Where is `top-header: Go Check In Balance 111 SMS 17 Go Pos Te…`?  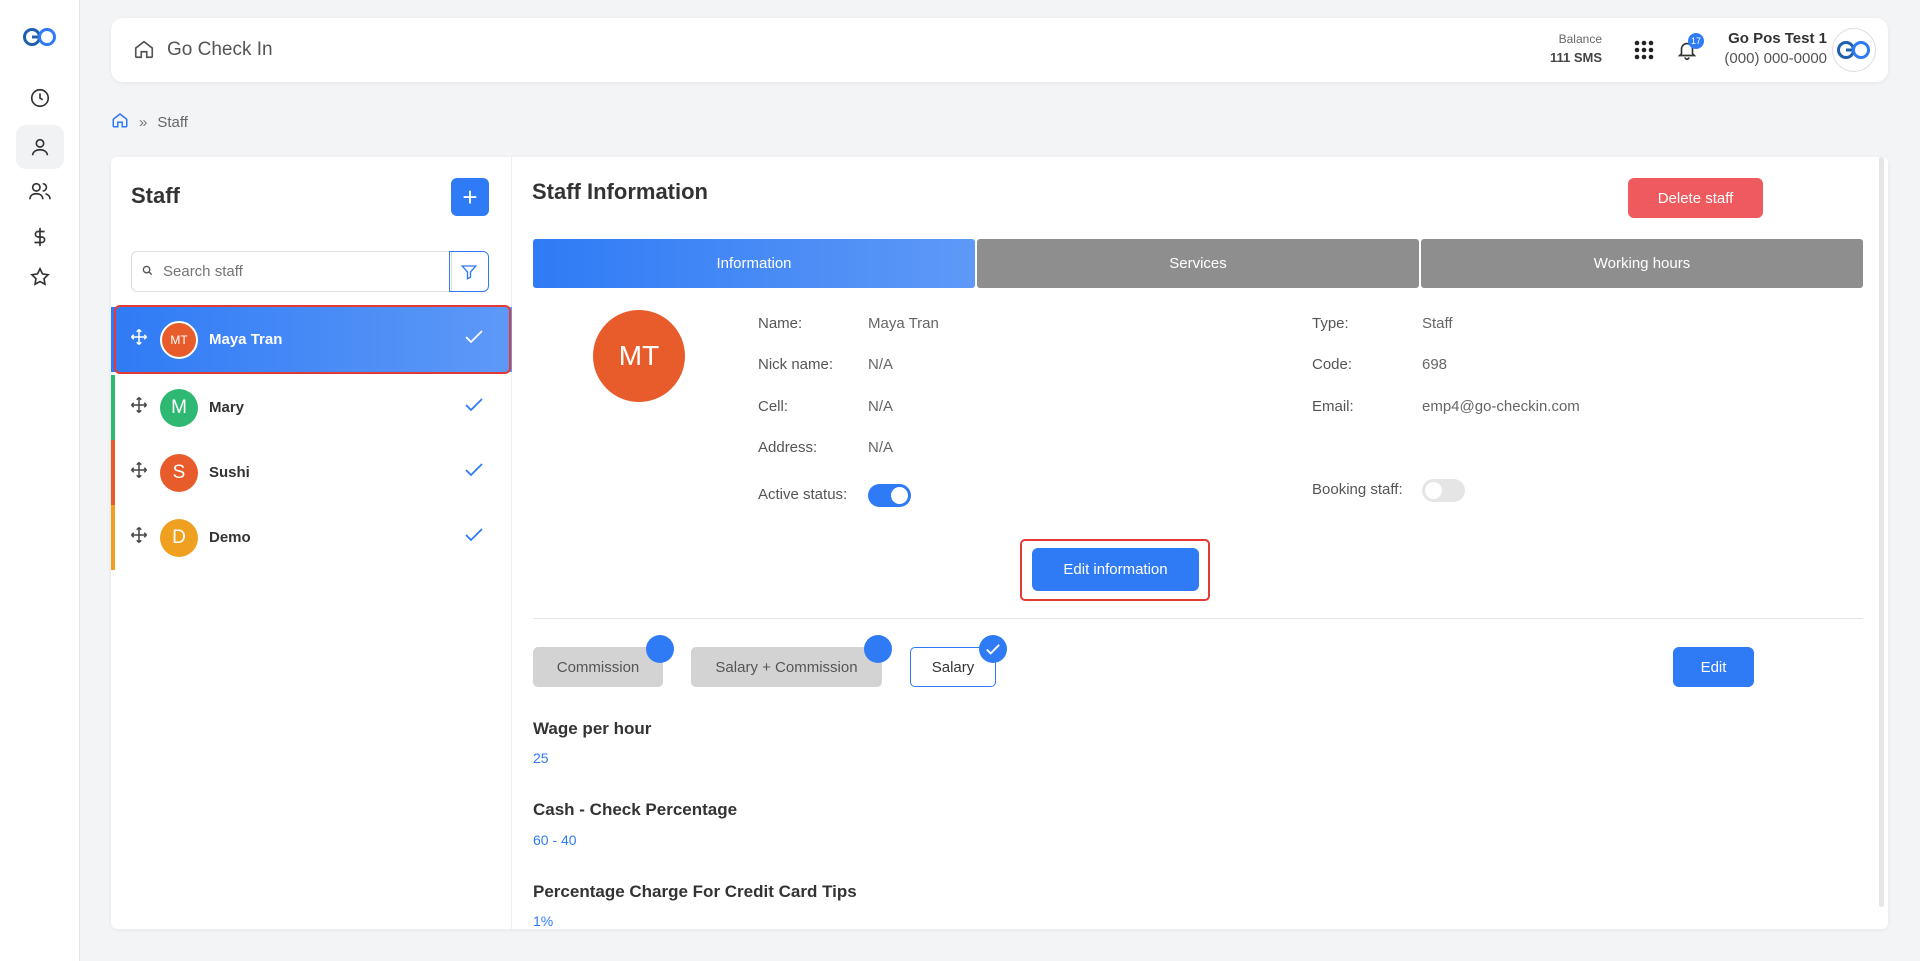 top-header: Go Check In Balance 111 SMS 17 Go Pos Te… is located at coordinates (999, 50).